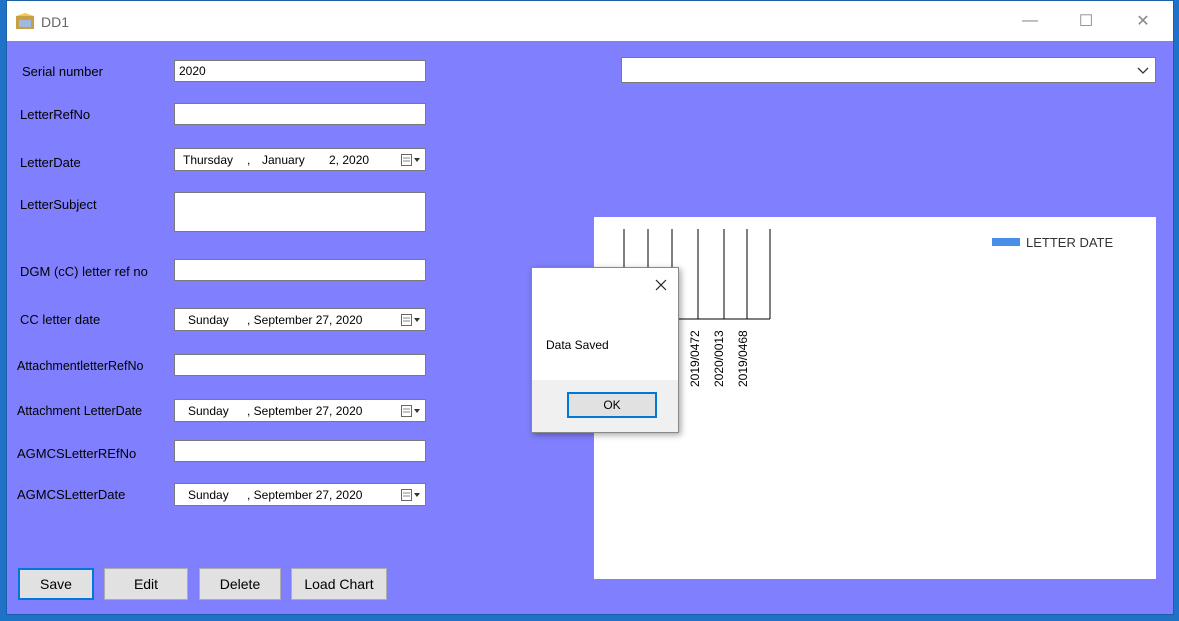 This screenshot has width=1179, height=621. Describe the element at coordinates (62, 71) in the screenshot. I see `serial-number-label: Serial number` at that location.